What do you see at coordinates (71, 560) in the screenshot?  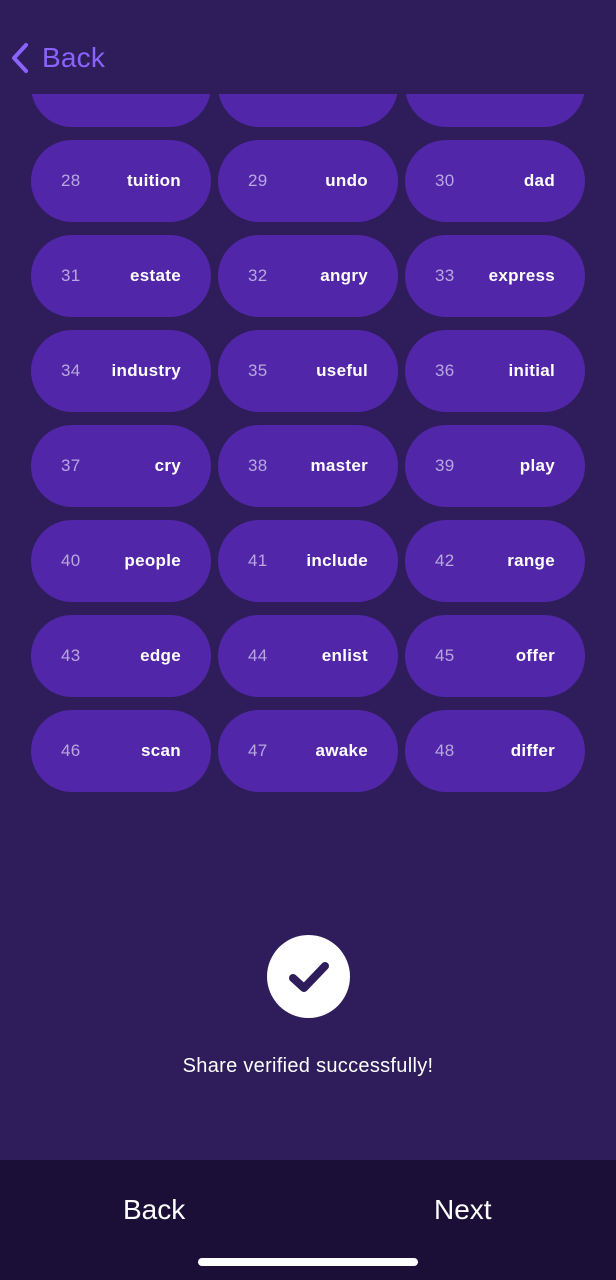 I see `word-number: 40` at bounding box center [71, 560].